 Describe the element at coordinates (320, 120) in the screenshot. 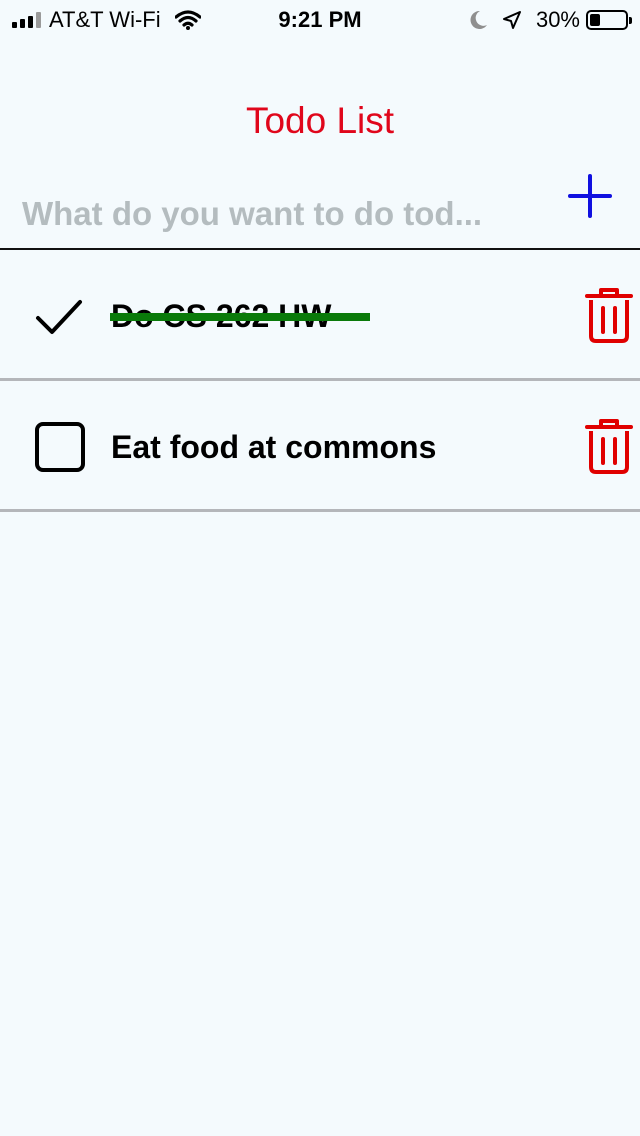

I see `page-title: Todo List` at that location.